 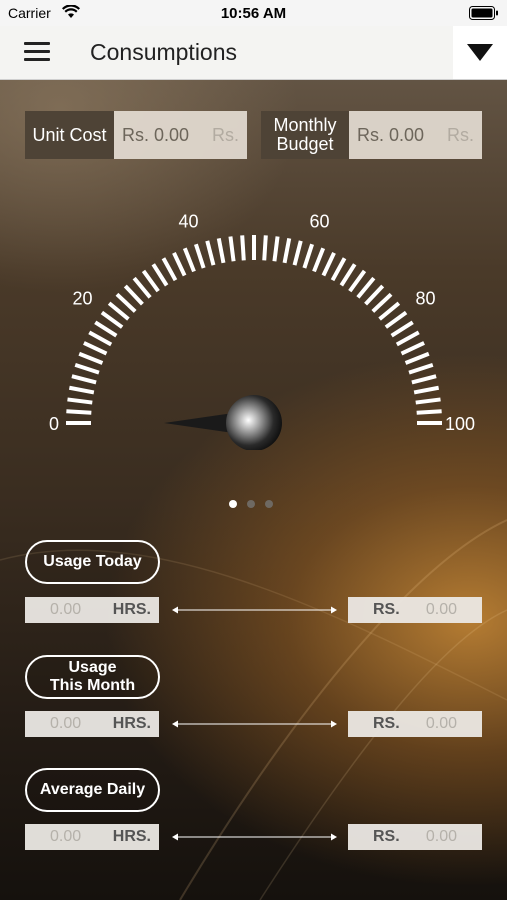 What do you see at coordinates (386, 723) in the screenshot?
I see `usage-month-rs-label: RS.` at bounding box center [386, 723].